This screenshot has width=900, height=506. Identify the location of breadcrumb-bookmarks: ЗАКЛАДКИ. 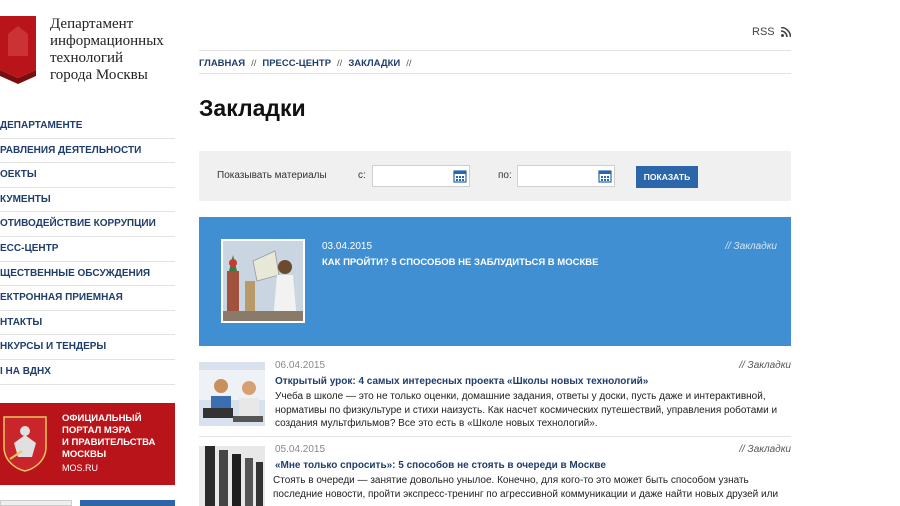
(374, 63).